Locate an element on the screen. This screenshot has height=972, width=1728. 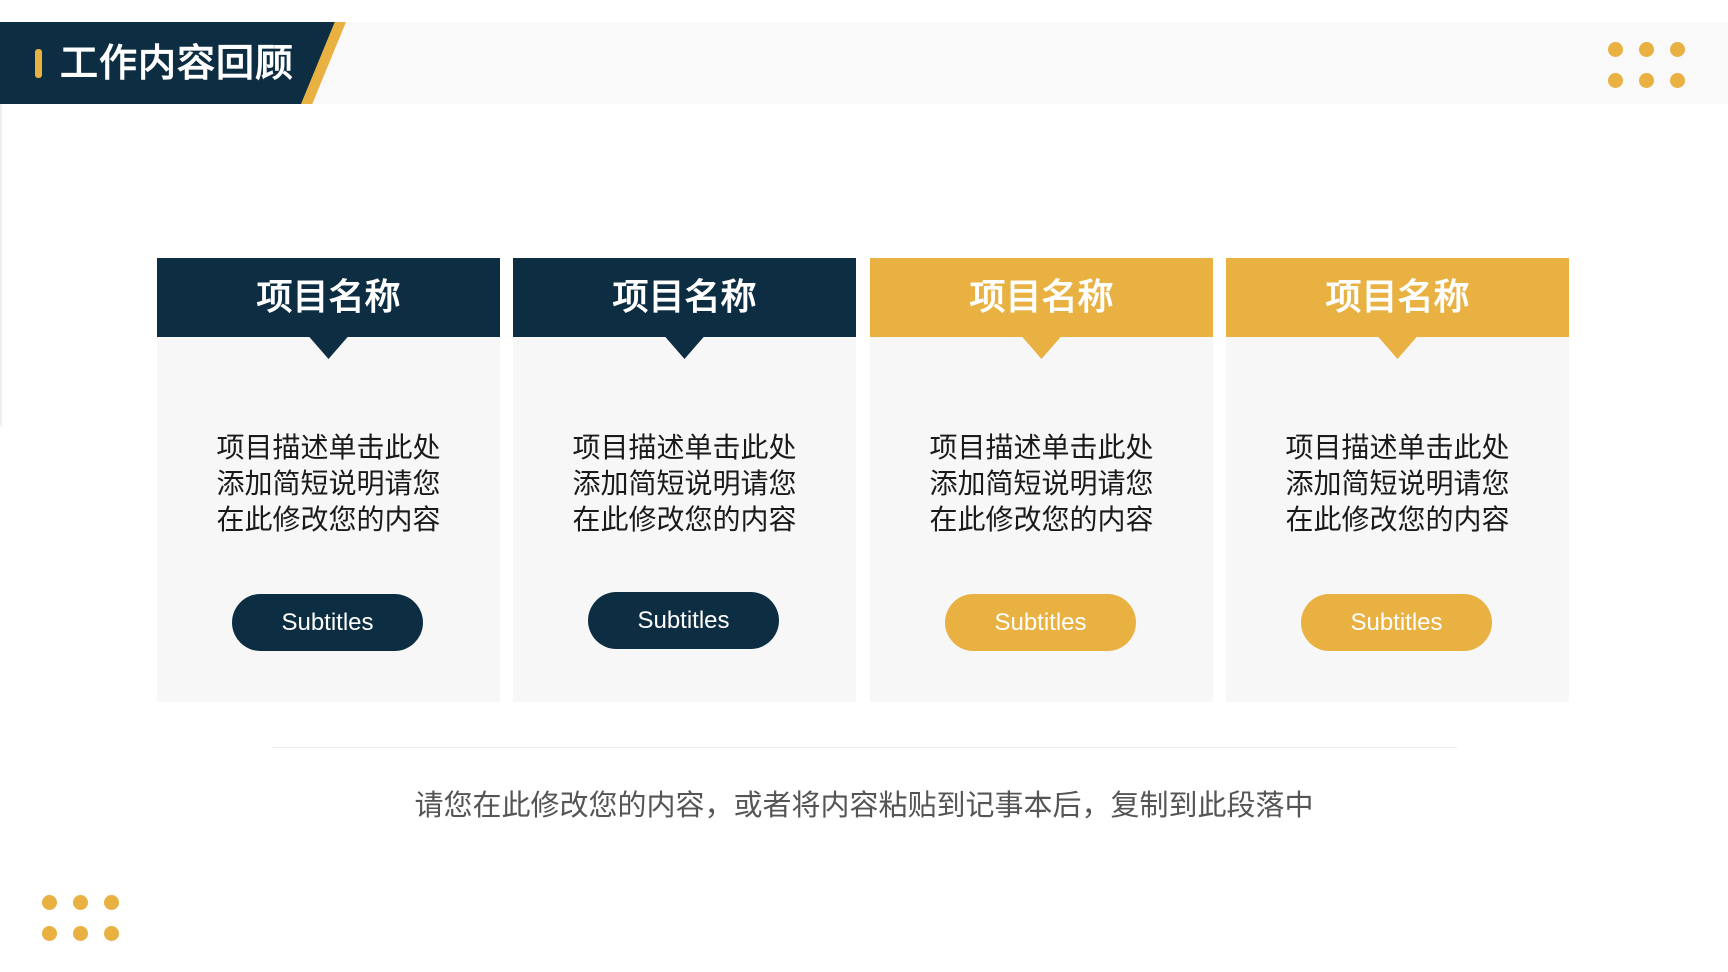
divider is located at coordinates (864, 747).